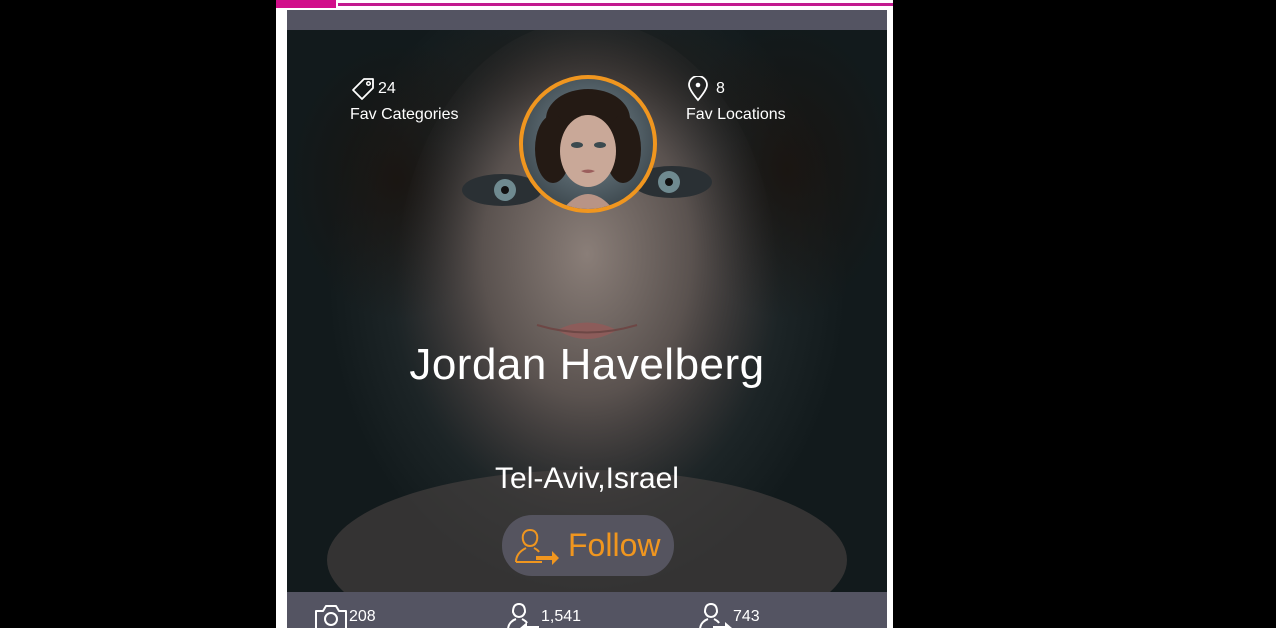  I want to click on map-pin-icon, so click(698, 89).